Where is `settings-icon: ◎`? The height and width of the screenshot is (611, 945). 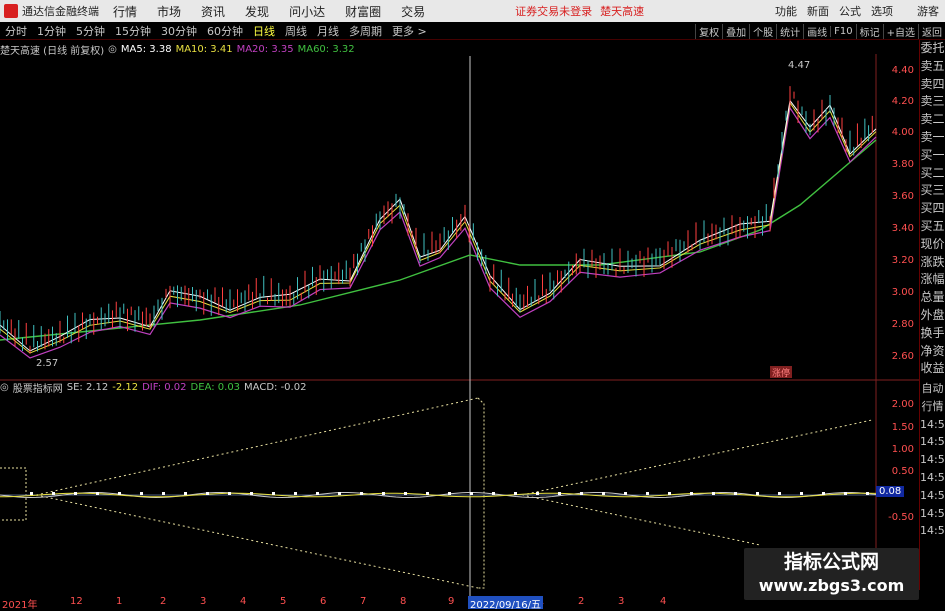 settings-icon: ◎ is located at coordinates (112, 49).